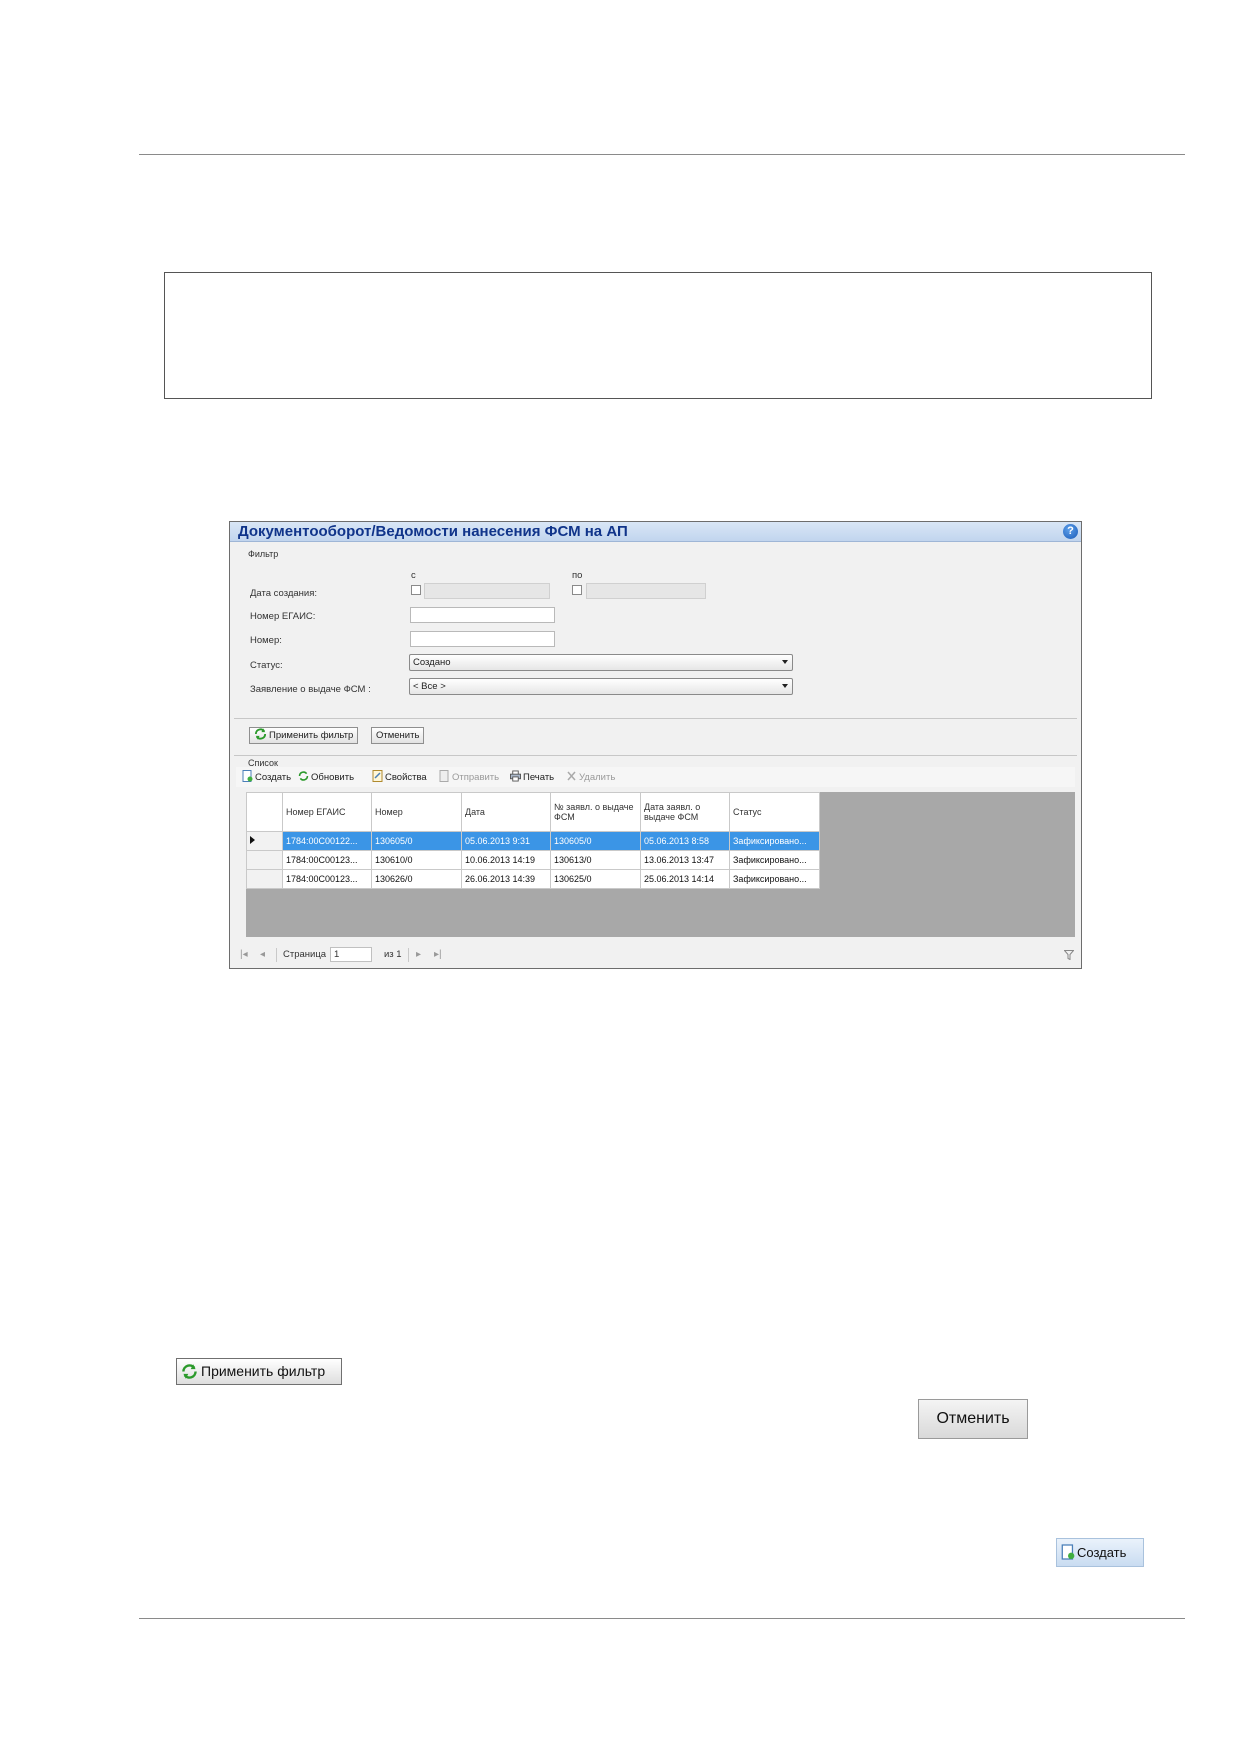 This screenshot has width=1241, height=1754. I want to click on column-header: Номер ЕГАИС, so click(327, 812).